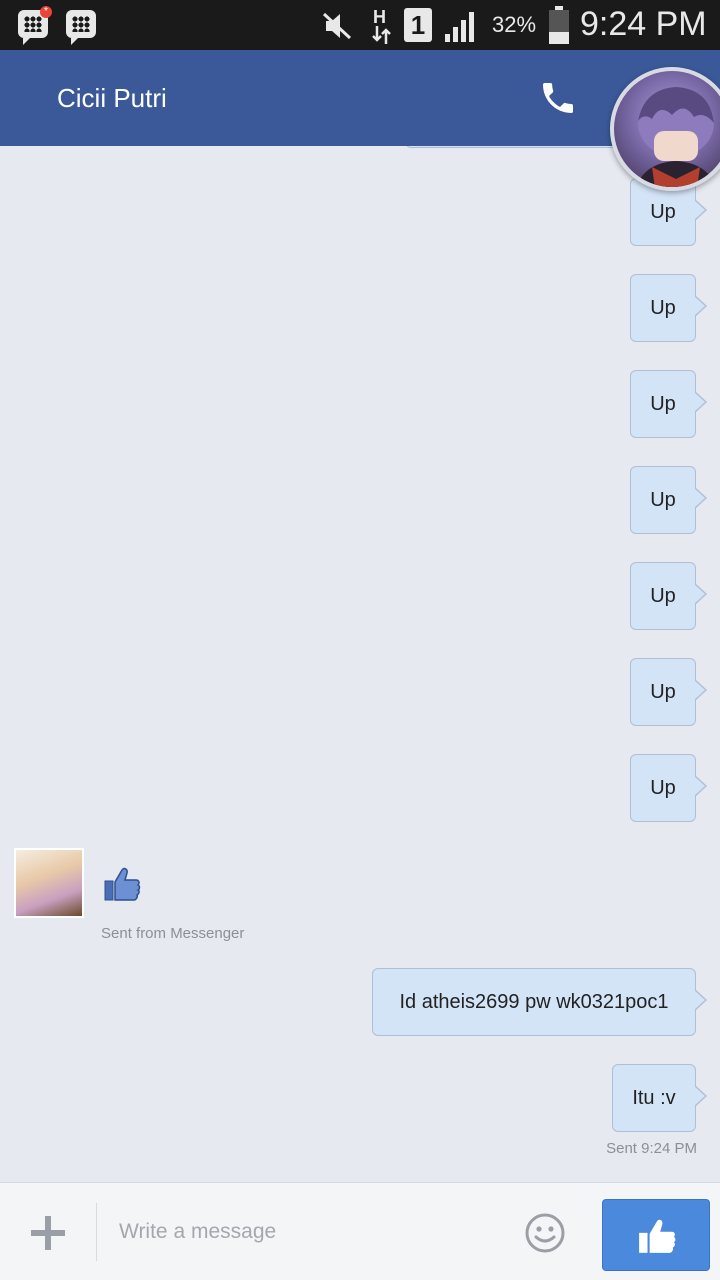  What do you see at coordinates (35, 25) in the screenshot?
I see `bbm-notification-icon: *` at bounding box center [35, 25].